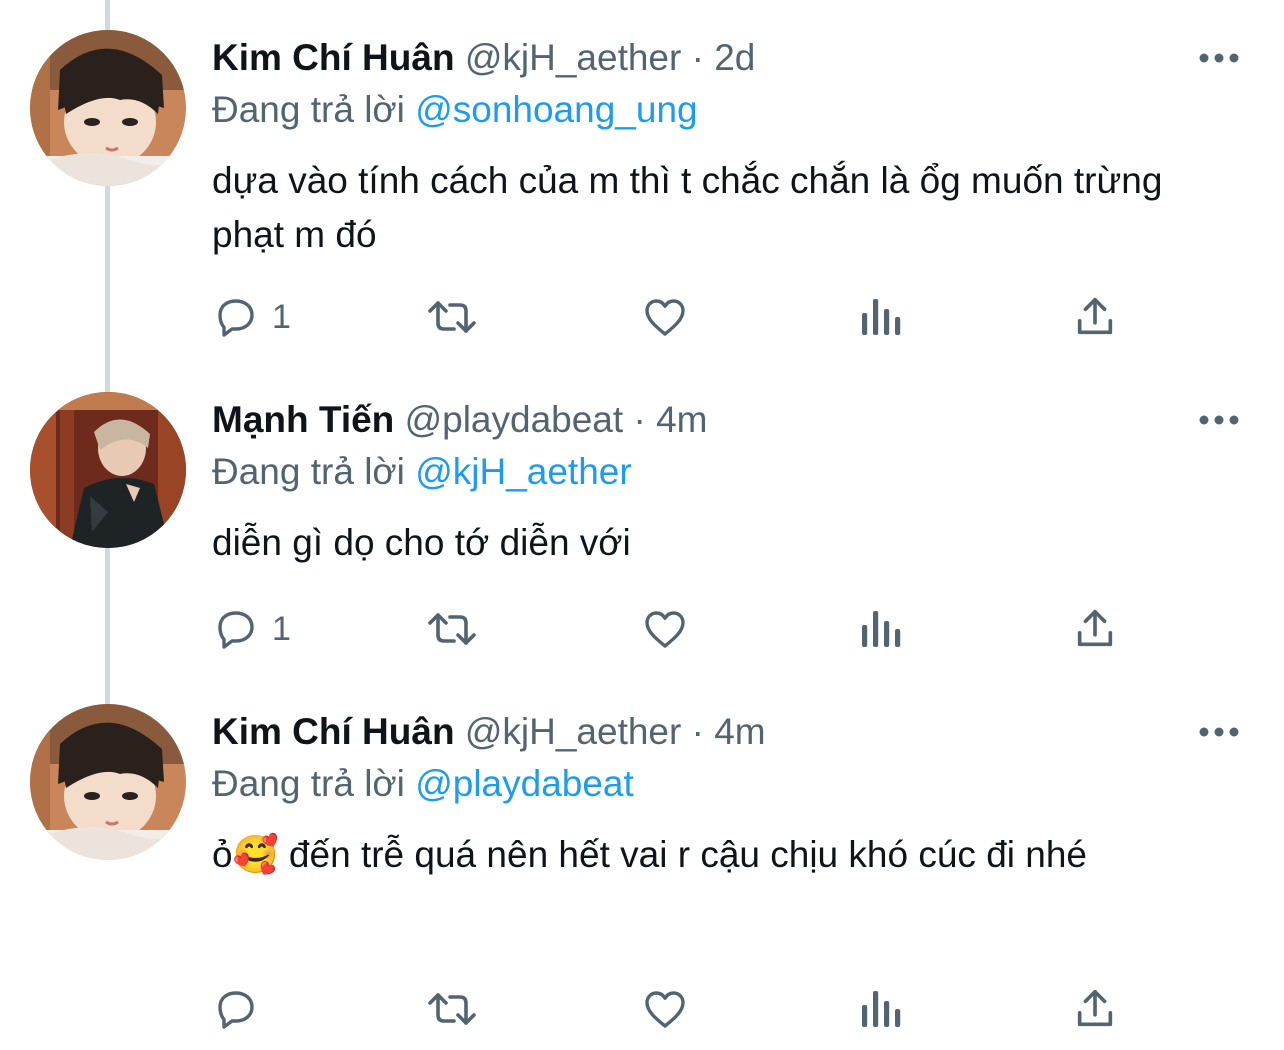  I want to click on username-handle: @playdabeat, so click(514, 419).